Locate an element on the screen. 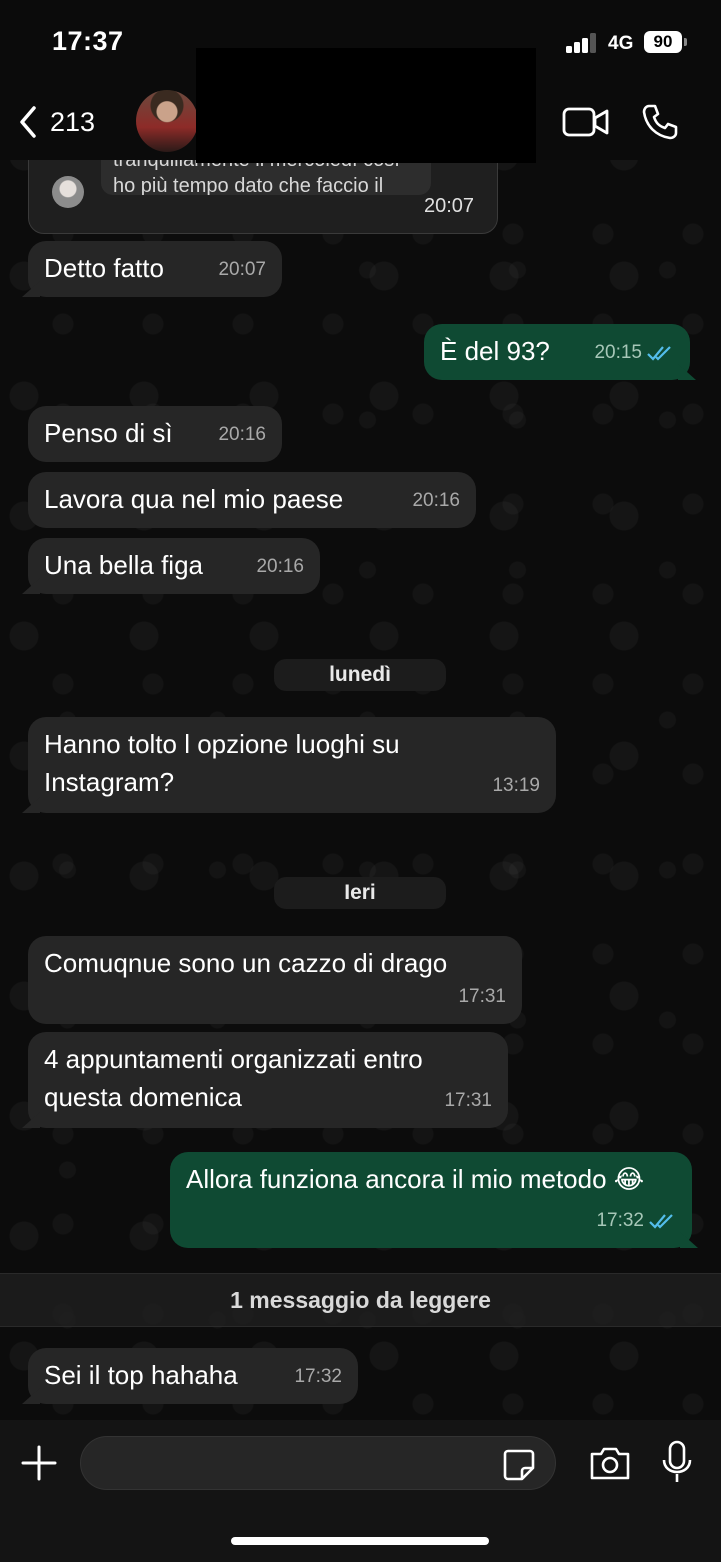  back-button: 213 is located at coordinates (54, 122).